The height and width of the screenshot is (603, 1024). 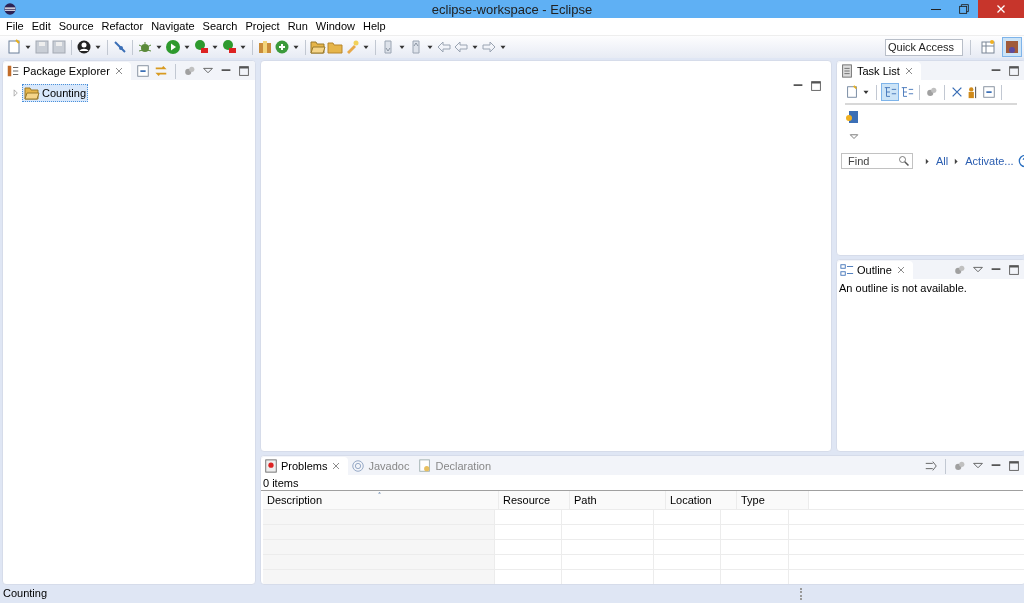 I want to click on column-header: Type, so click(x=773, y=500).